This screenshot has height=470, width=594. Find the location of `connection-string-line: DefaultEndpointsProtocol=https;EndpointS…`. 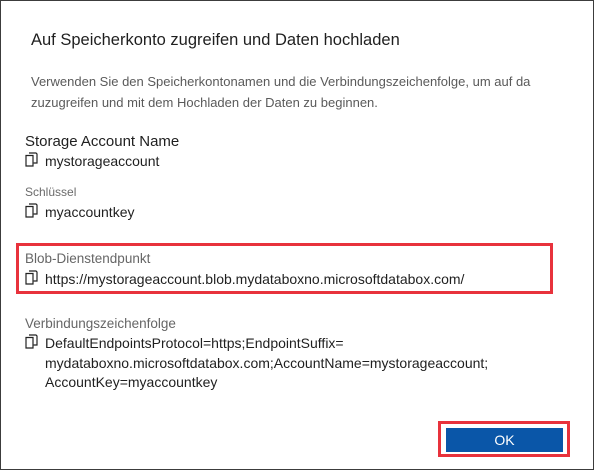

connection-string-line: DefaultEndpointsProtocol=https;EndpointS… is located at coordinates (194, 343).